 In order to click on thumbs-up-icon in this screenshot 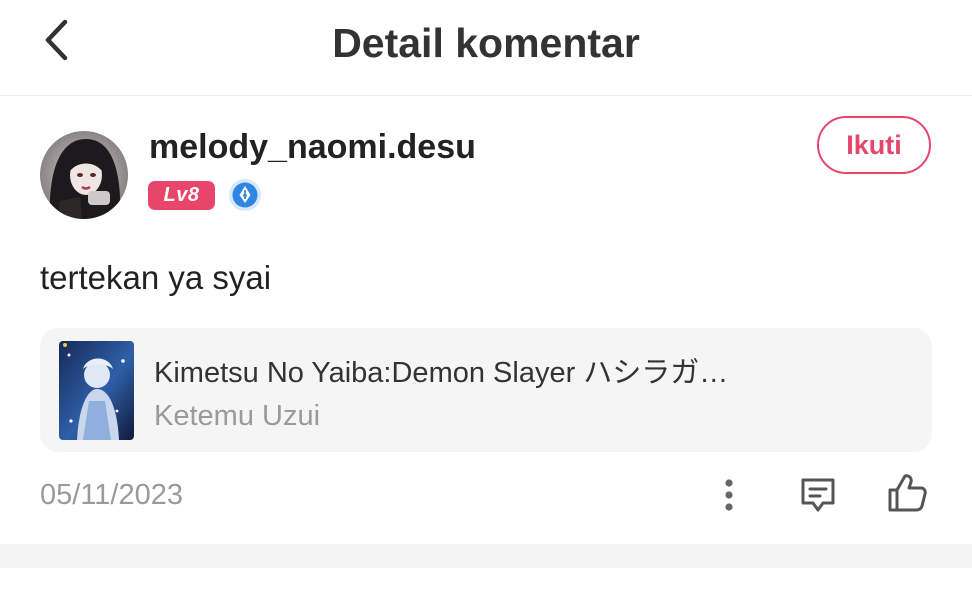, I will do `click(907, 493)`.